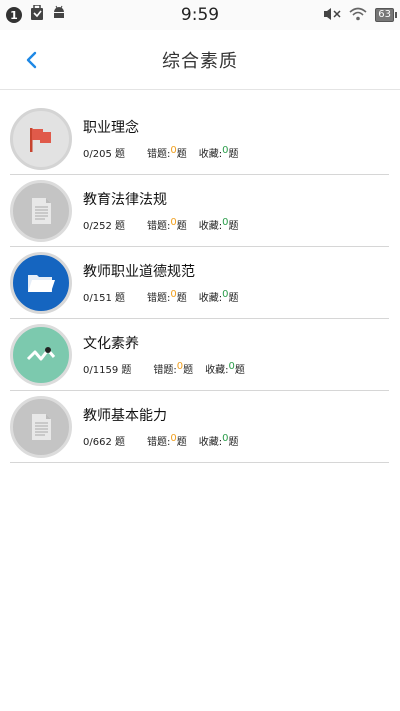  I want to click on back-button, so click(32, 60).